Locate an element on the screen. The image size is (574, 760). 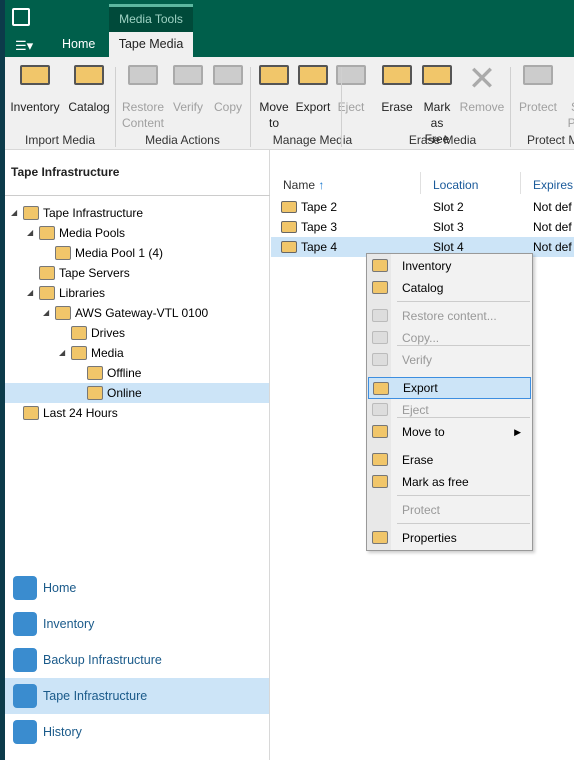
nav-backup-infrastructure: Backup Infrastructure is located at coordinates (137, 660).